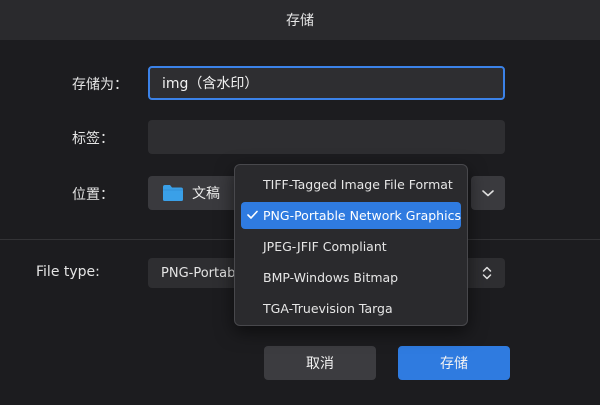  I want to click on filename-text: img（含水印）, so click(210, 84).